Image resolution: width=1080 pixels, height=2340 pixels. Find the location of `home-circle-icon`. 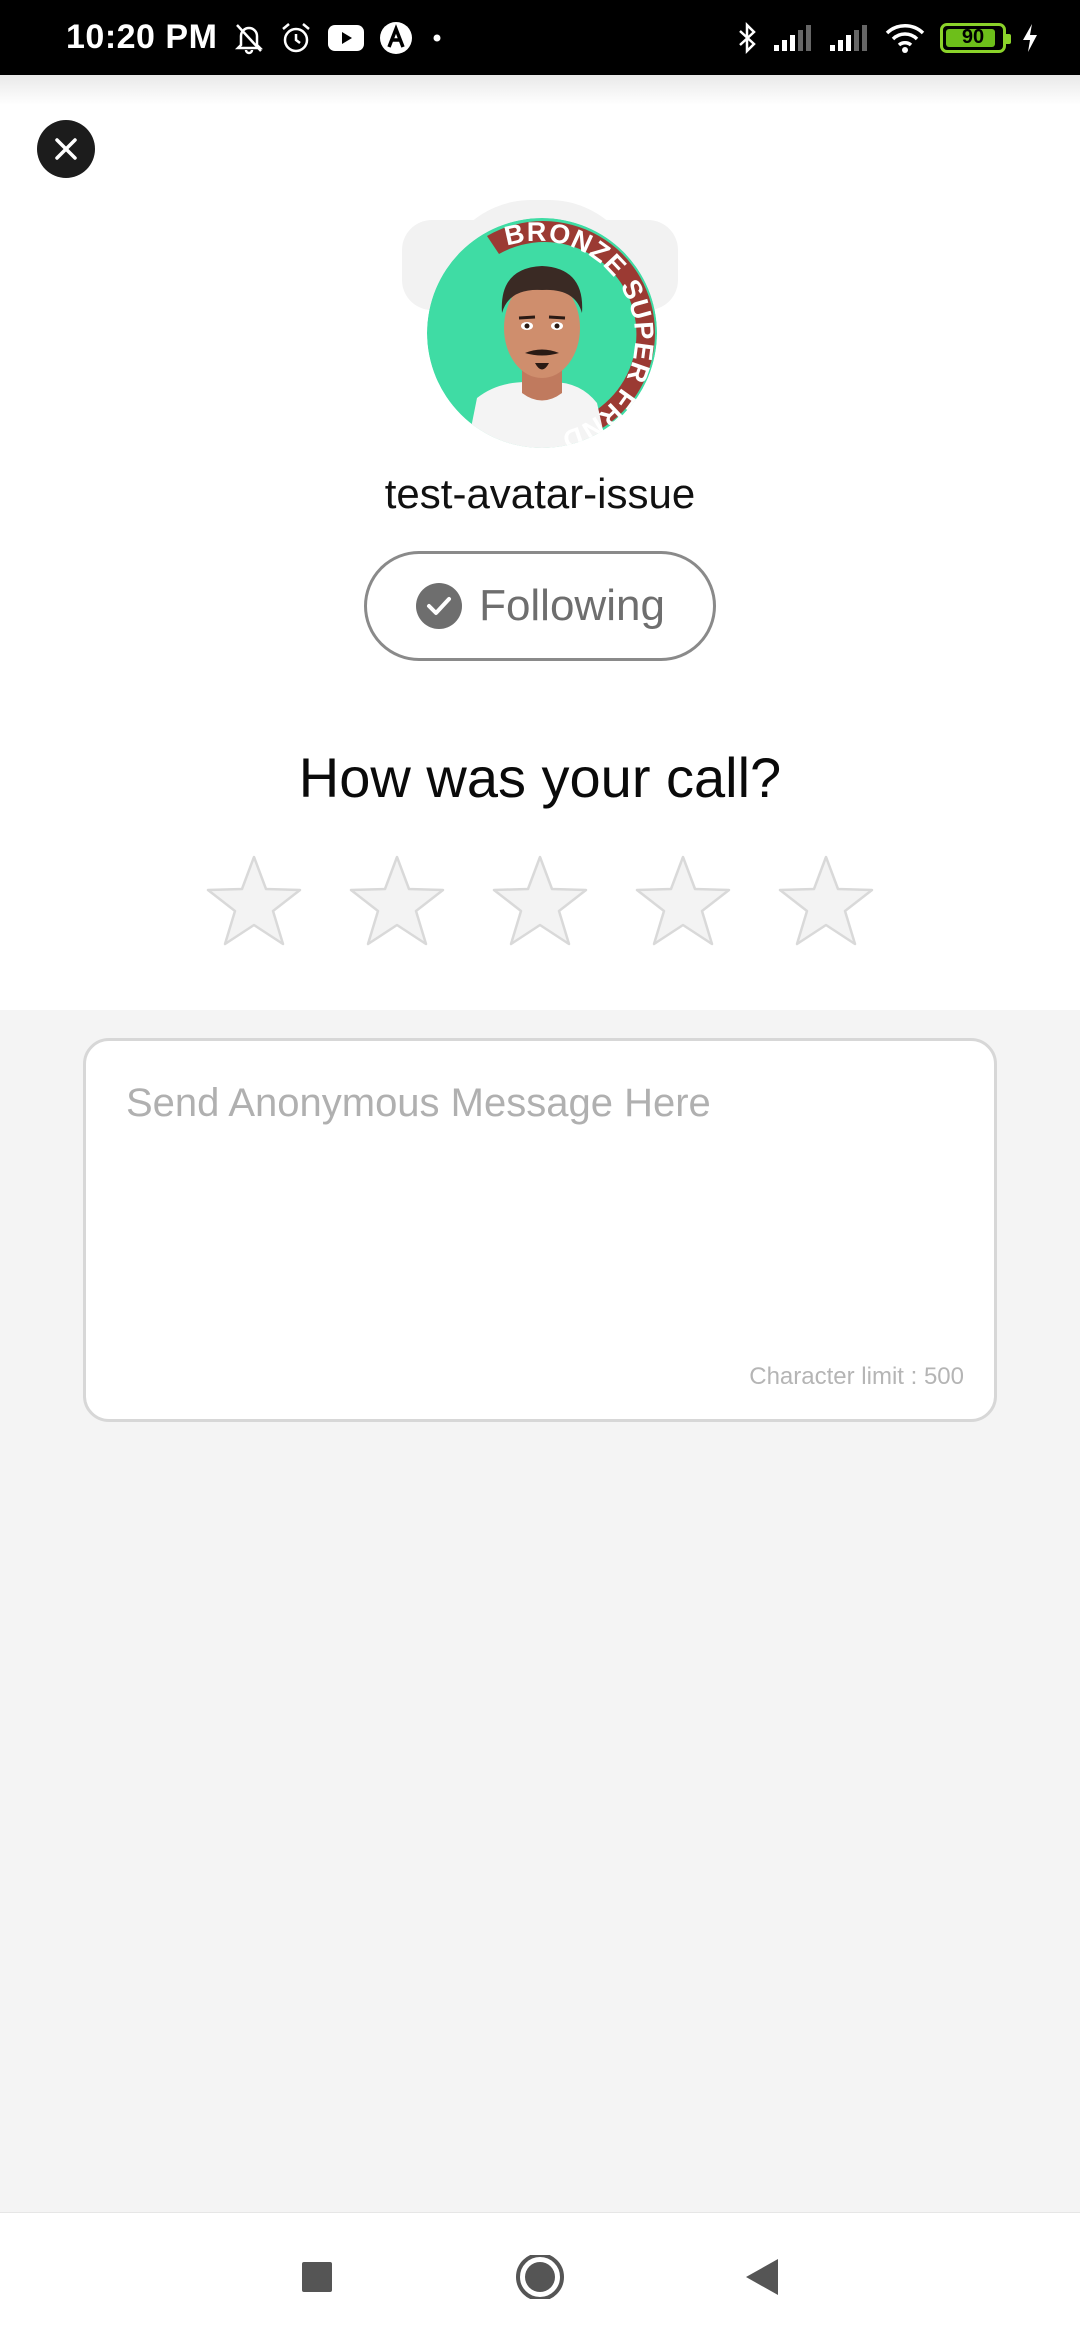

home-circle-icon is located at coordinates (540, 2277).